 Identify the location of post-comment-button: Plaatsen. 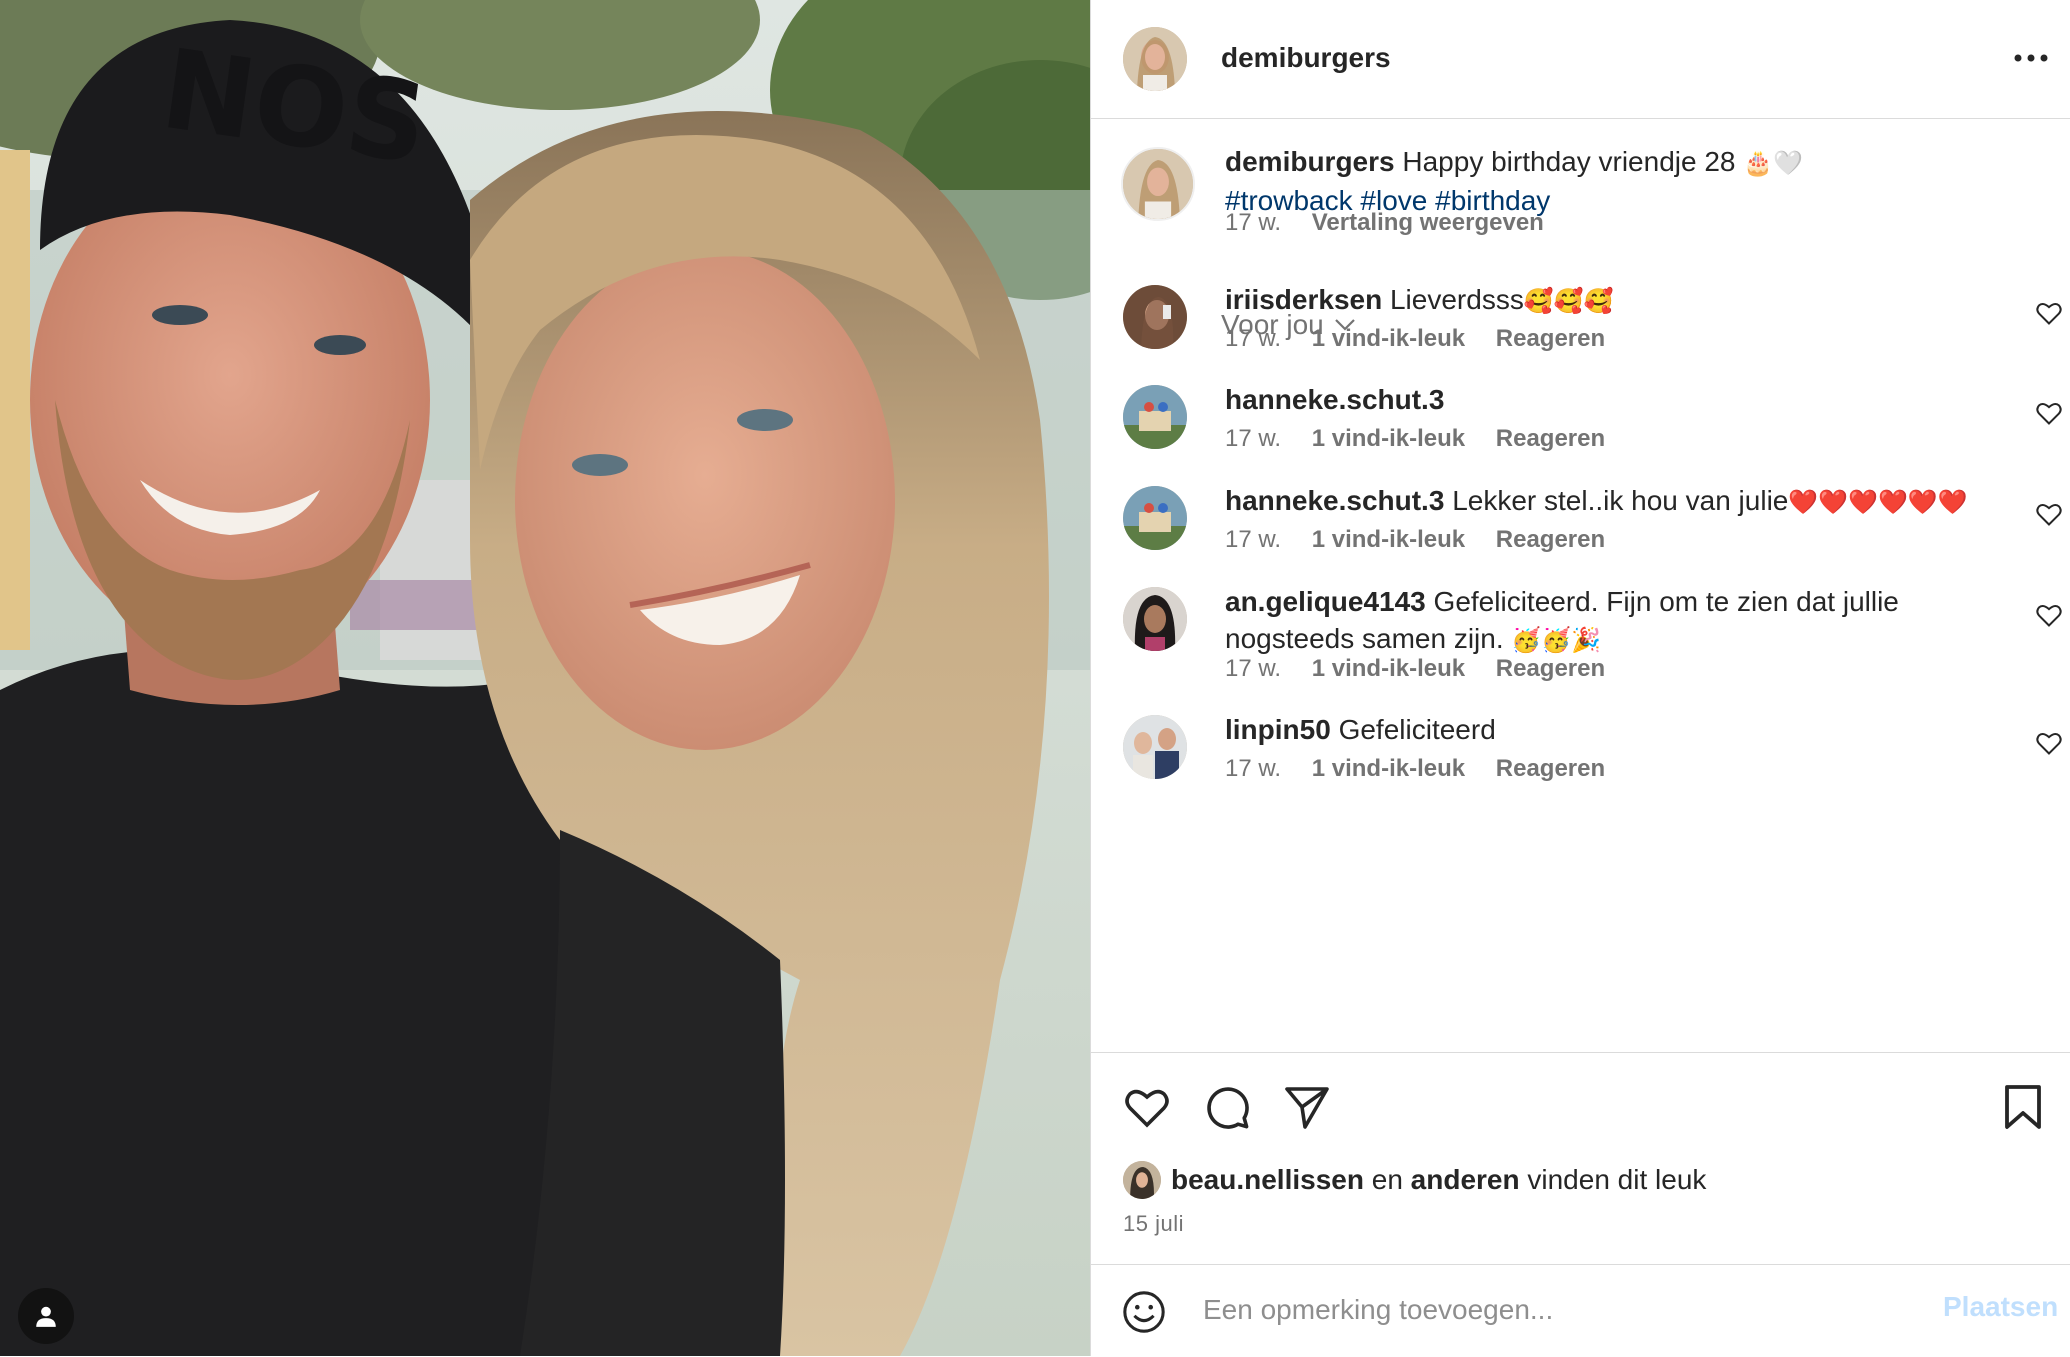
(2000, 1307).